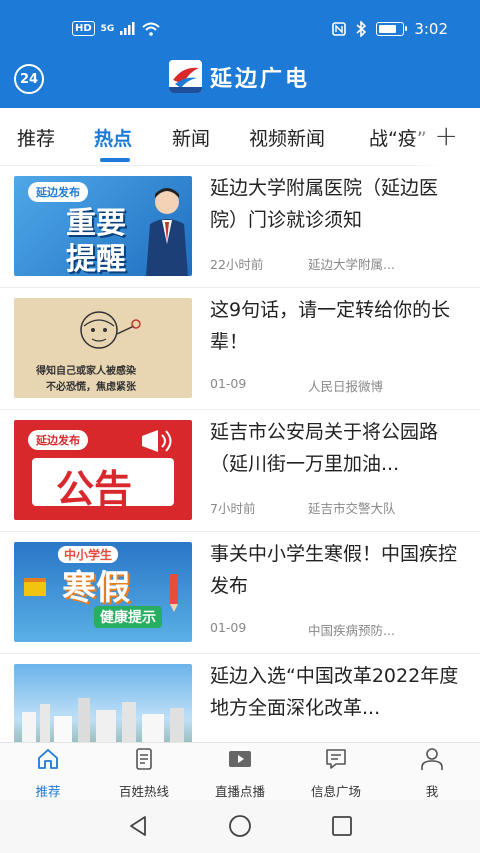  I want to click on thumb-sub: 健康提示, so click(128, 617).